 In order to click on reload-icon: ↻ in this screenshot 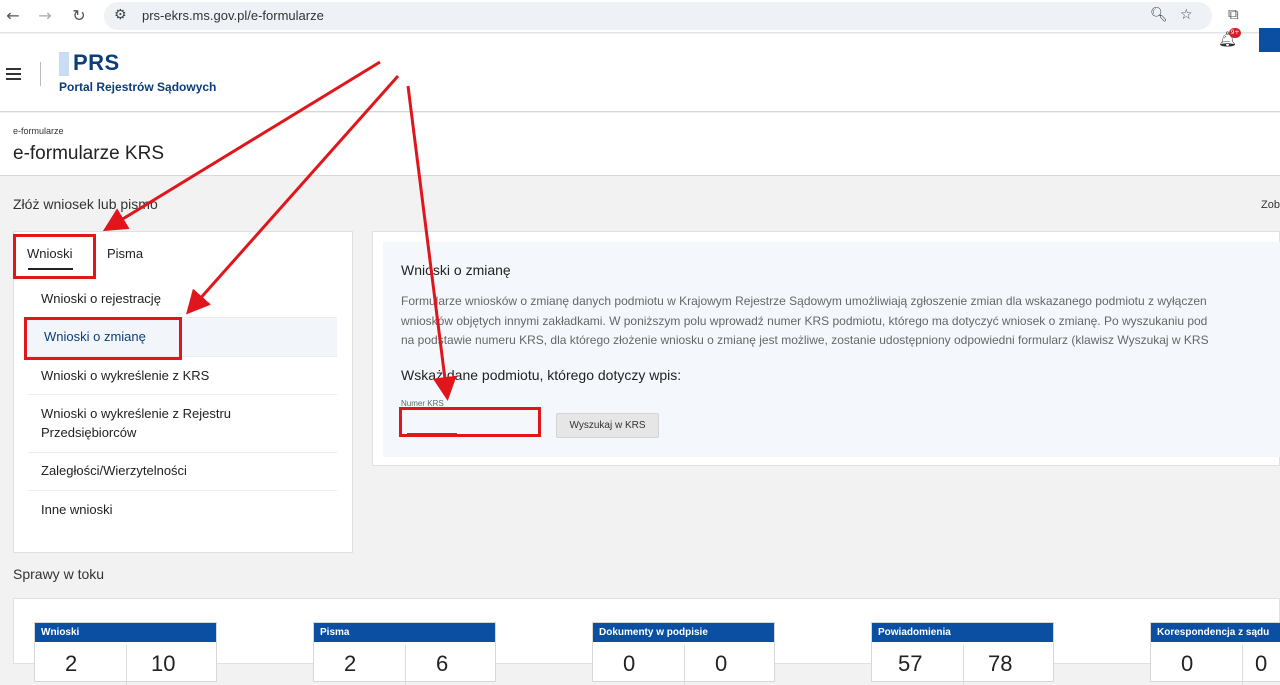, I will do `click(79, 16)`.